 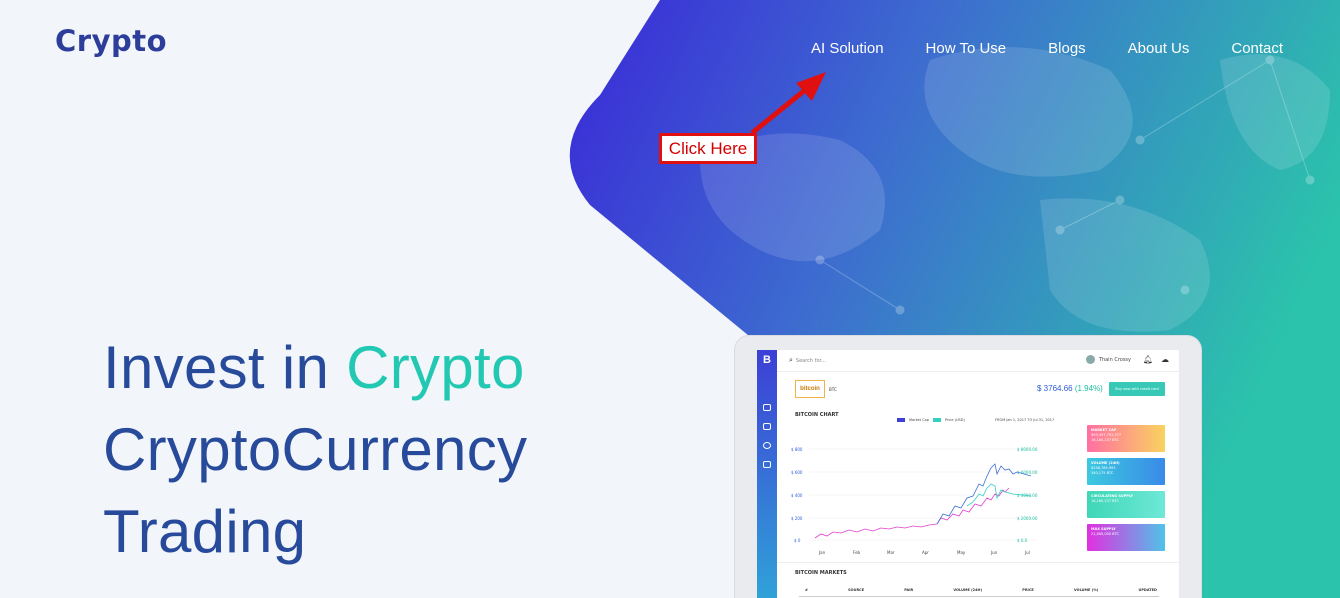 I want to click on column-header: #, so click(x=806, y=590).